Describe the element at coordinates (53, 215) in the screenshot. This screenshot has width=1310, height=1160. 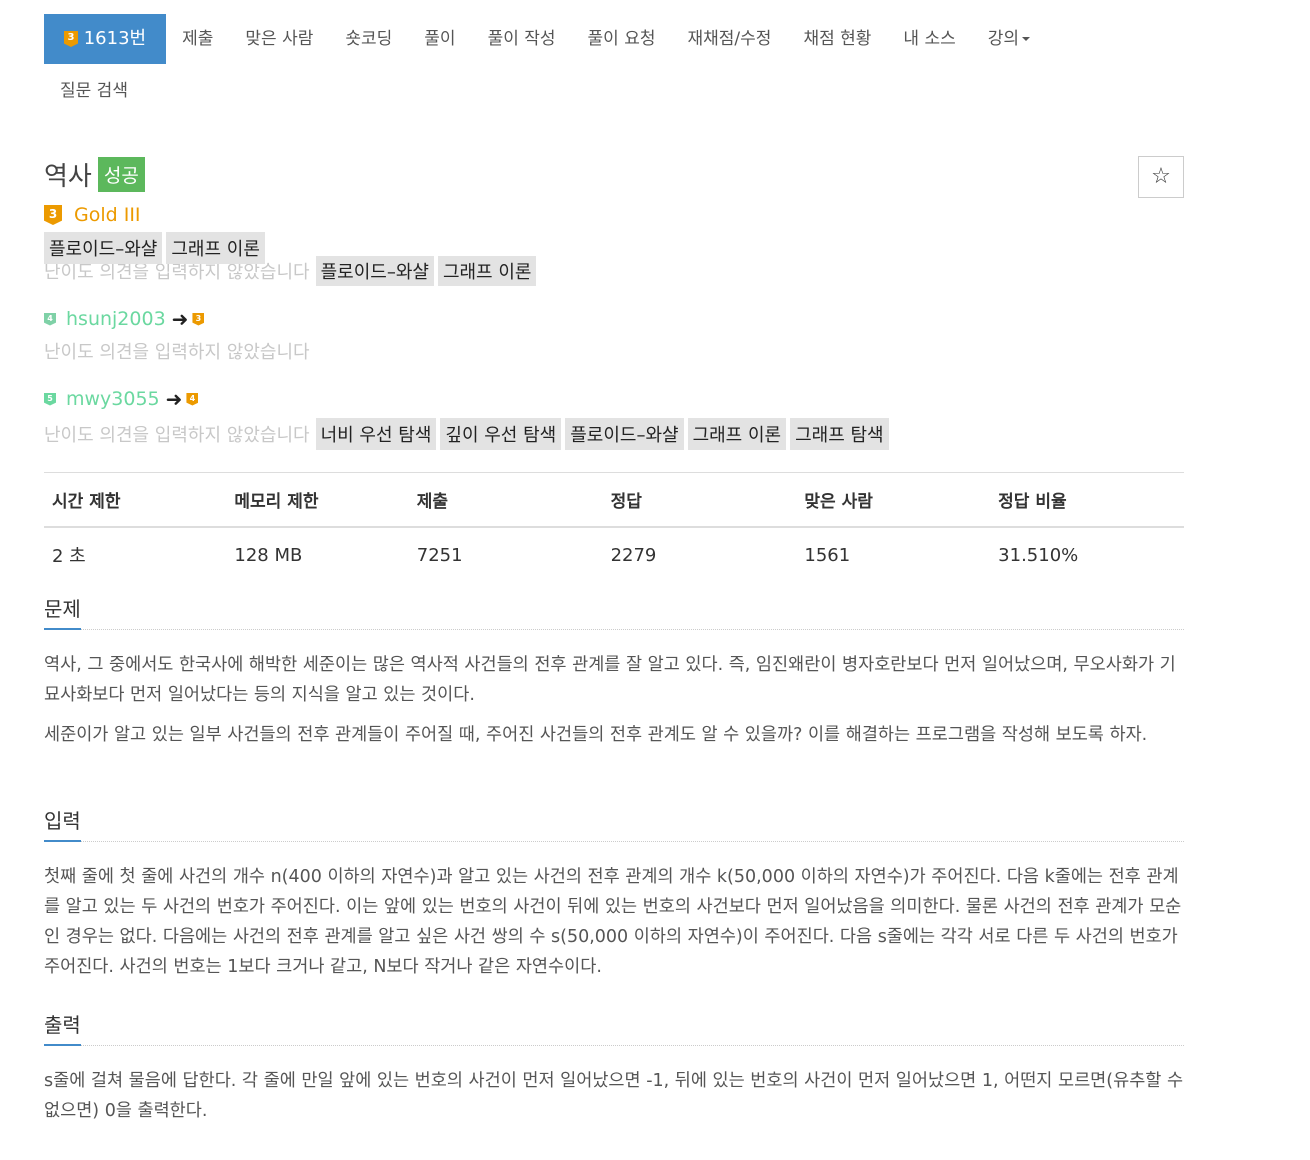
I see `gold-tier-icon: 3` at that location.